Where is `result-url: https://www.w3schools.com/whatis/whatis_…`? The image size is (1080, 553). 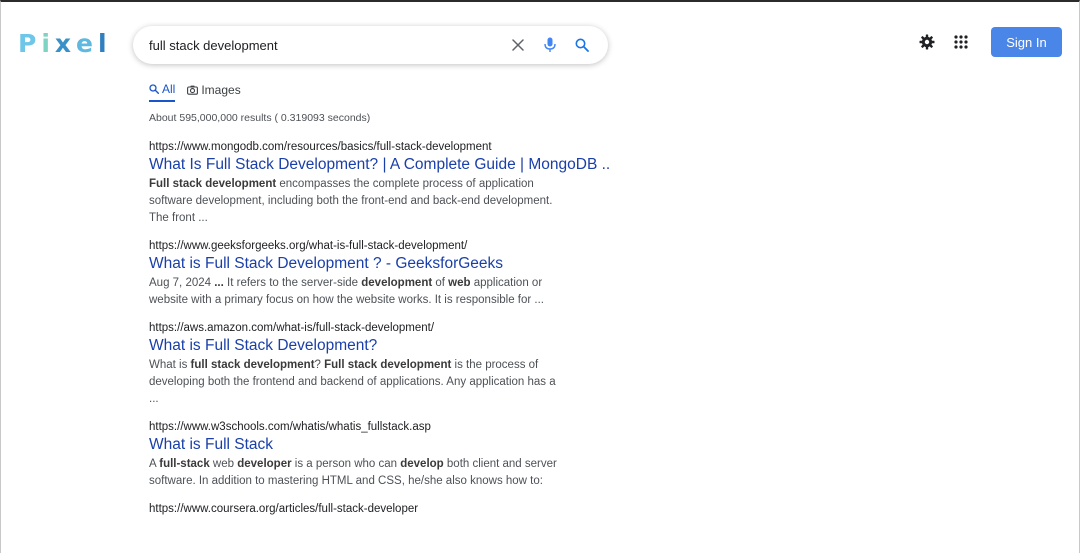 result-url: https://www.w3schools.com/whatis/whatis_… is located at coordinates (379, 427).